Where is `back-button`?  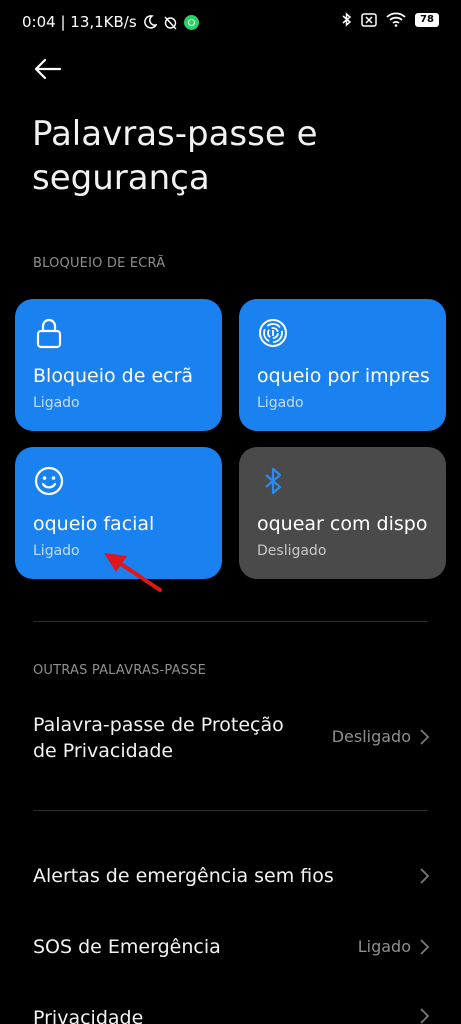
back-button is located at coordinates (48, 70).